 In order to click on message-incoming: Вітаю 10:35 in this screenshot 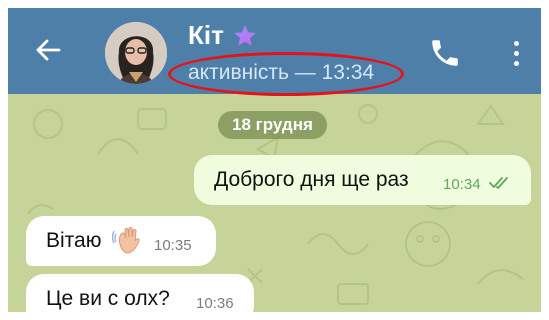, I will do `click(121, 241)`.